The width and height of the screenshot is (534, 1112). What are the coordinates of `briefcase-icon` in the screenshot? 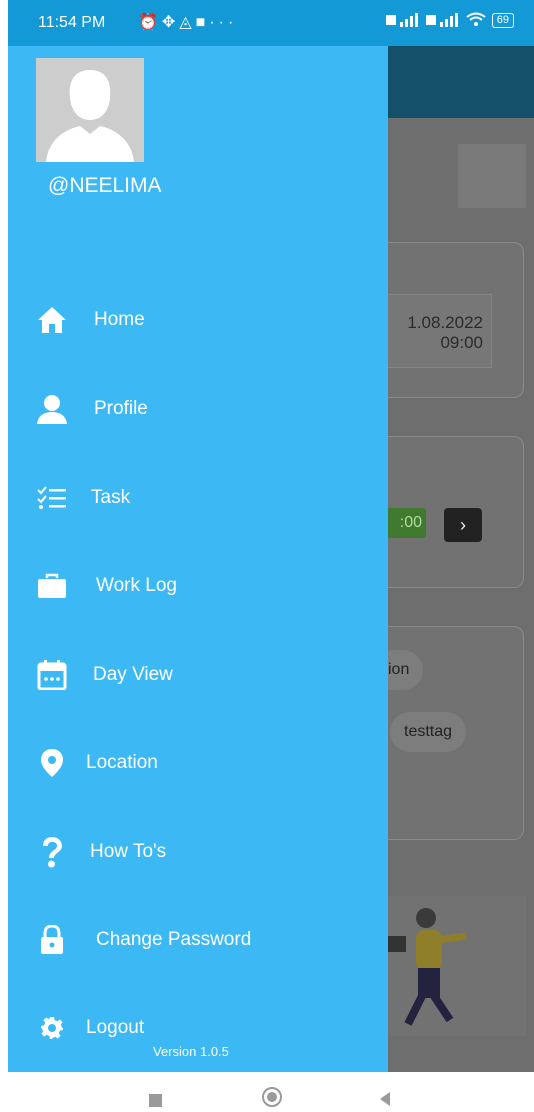 It's located at (52, 586).